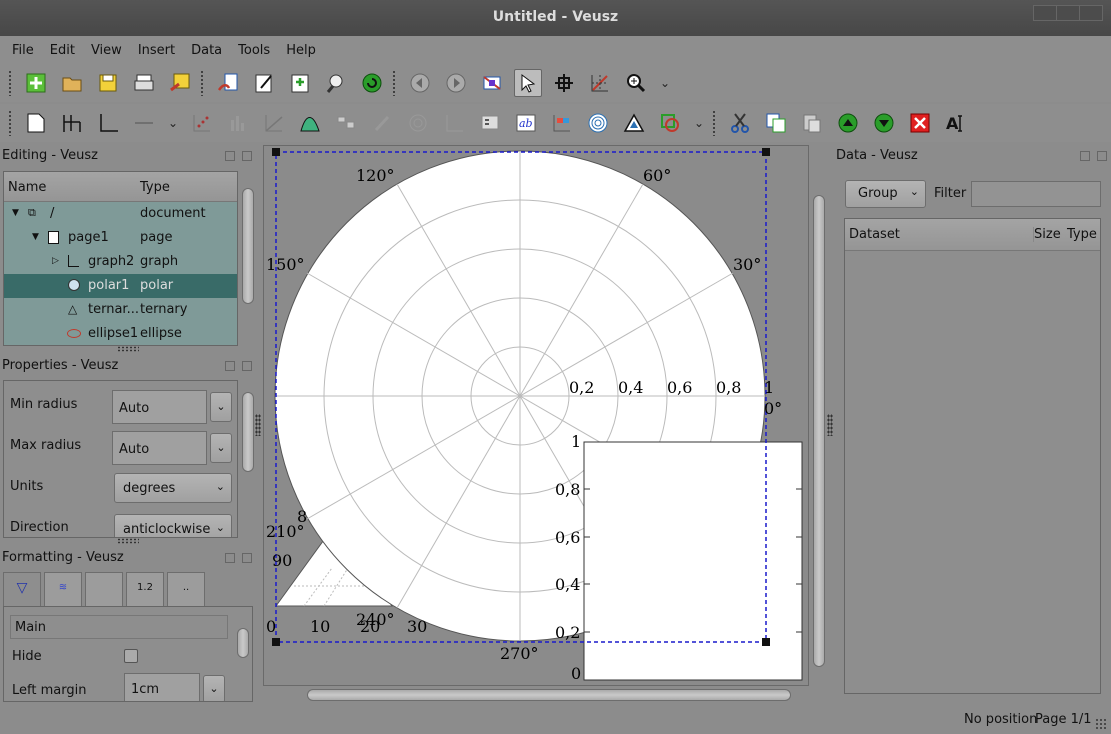 This screenshot has height=734, width=1111. What do you see at coordinates (1101, 724) in the screenshot?
I see `resize-grip` at bounding box center [1101, 724].